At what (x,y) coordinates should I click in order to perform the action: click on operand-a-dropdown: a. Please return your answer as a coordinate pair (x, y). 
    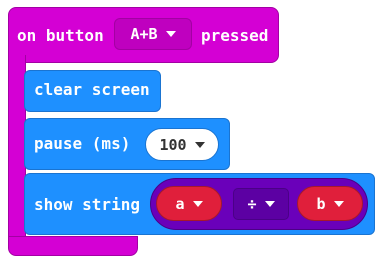
    Looking at the image, I should click on (189, 203).